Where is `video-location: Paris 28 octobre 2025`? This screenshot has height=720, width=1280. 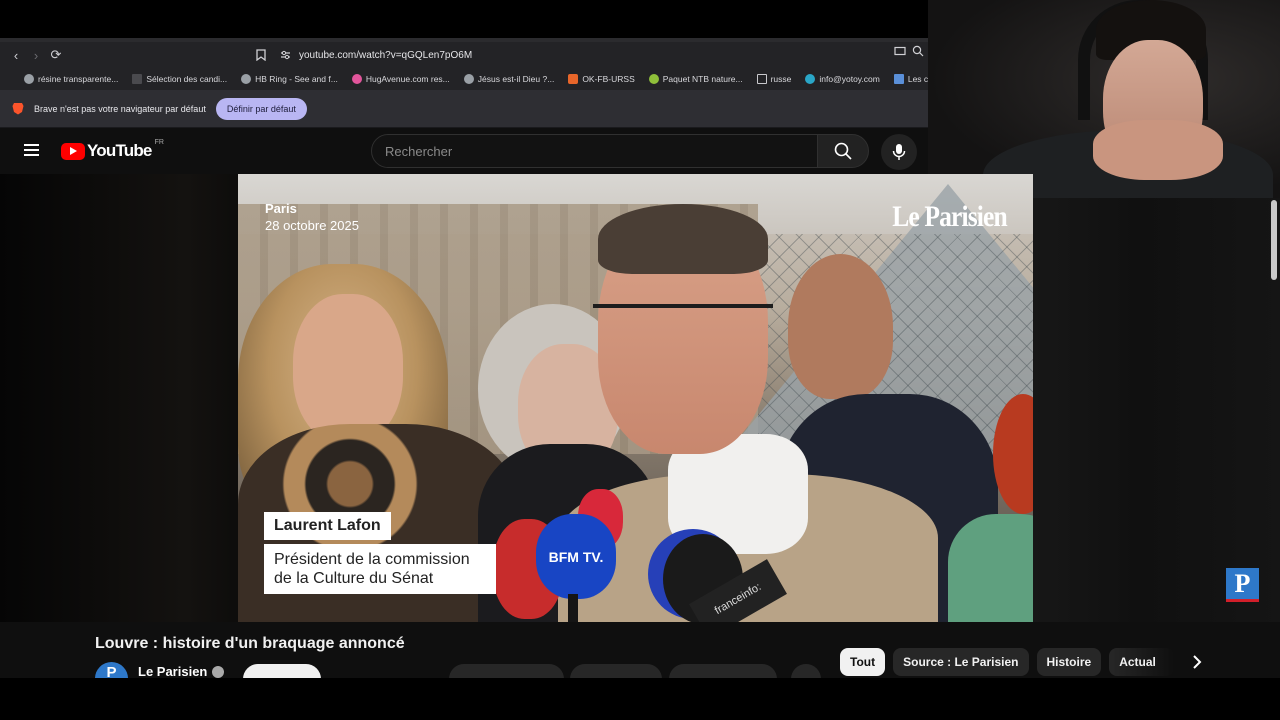 video-location: Paris 28 octobre 2025 is located at coordinates (312, 217).